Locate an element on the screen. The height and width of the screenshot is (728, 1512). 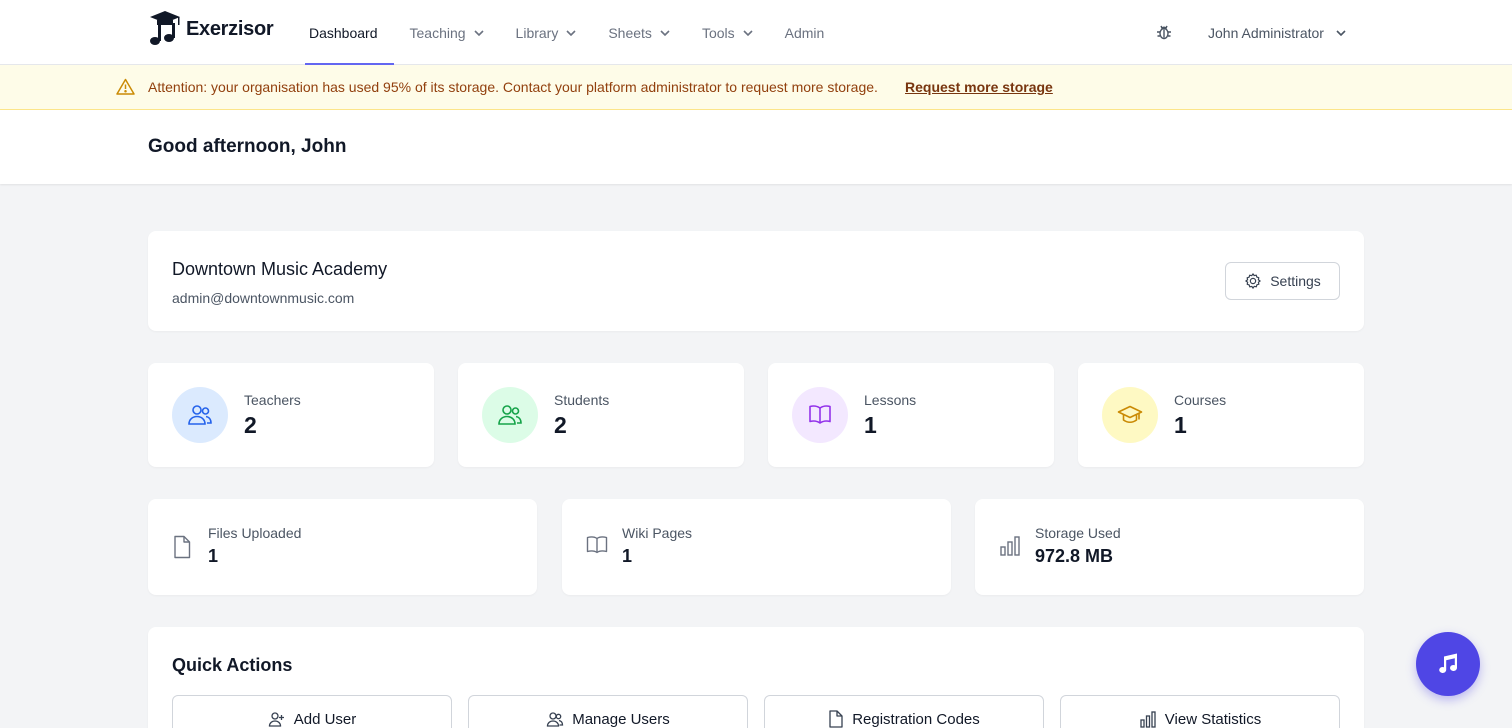
manage-users-label: Manage Users is located at coordinates (621, 719).